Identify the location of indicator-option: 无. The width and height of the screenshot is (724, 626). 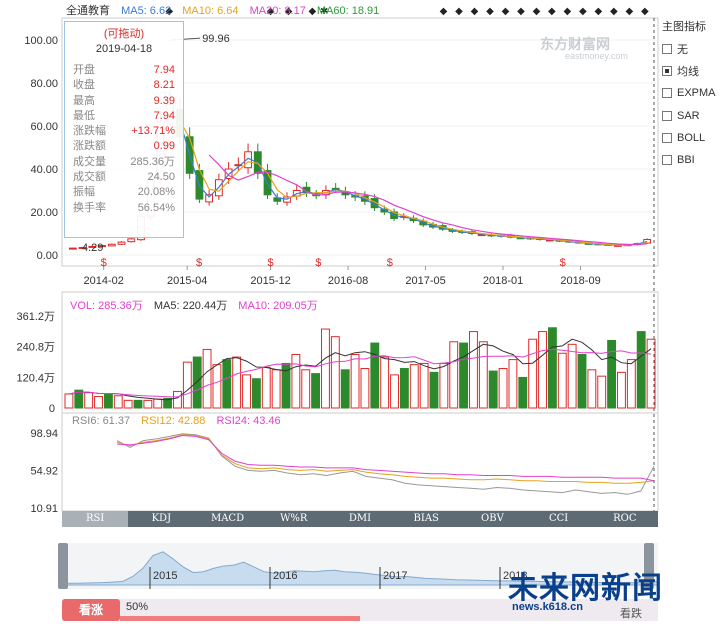
(693, 49).